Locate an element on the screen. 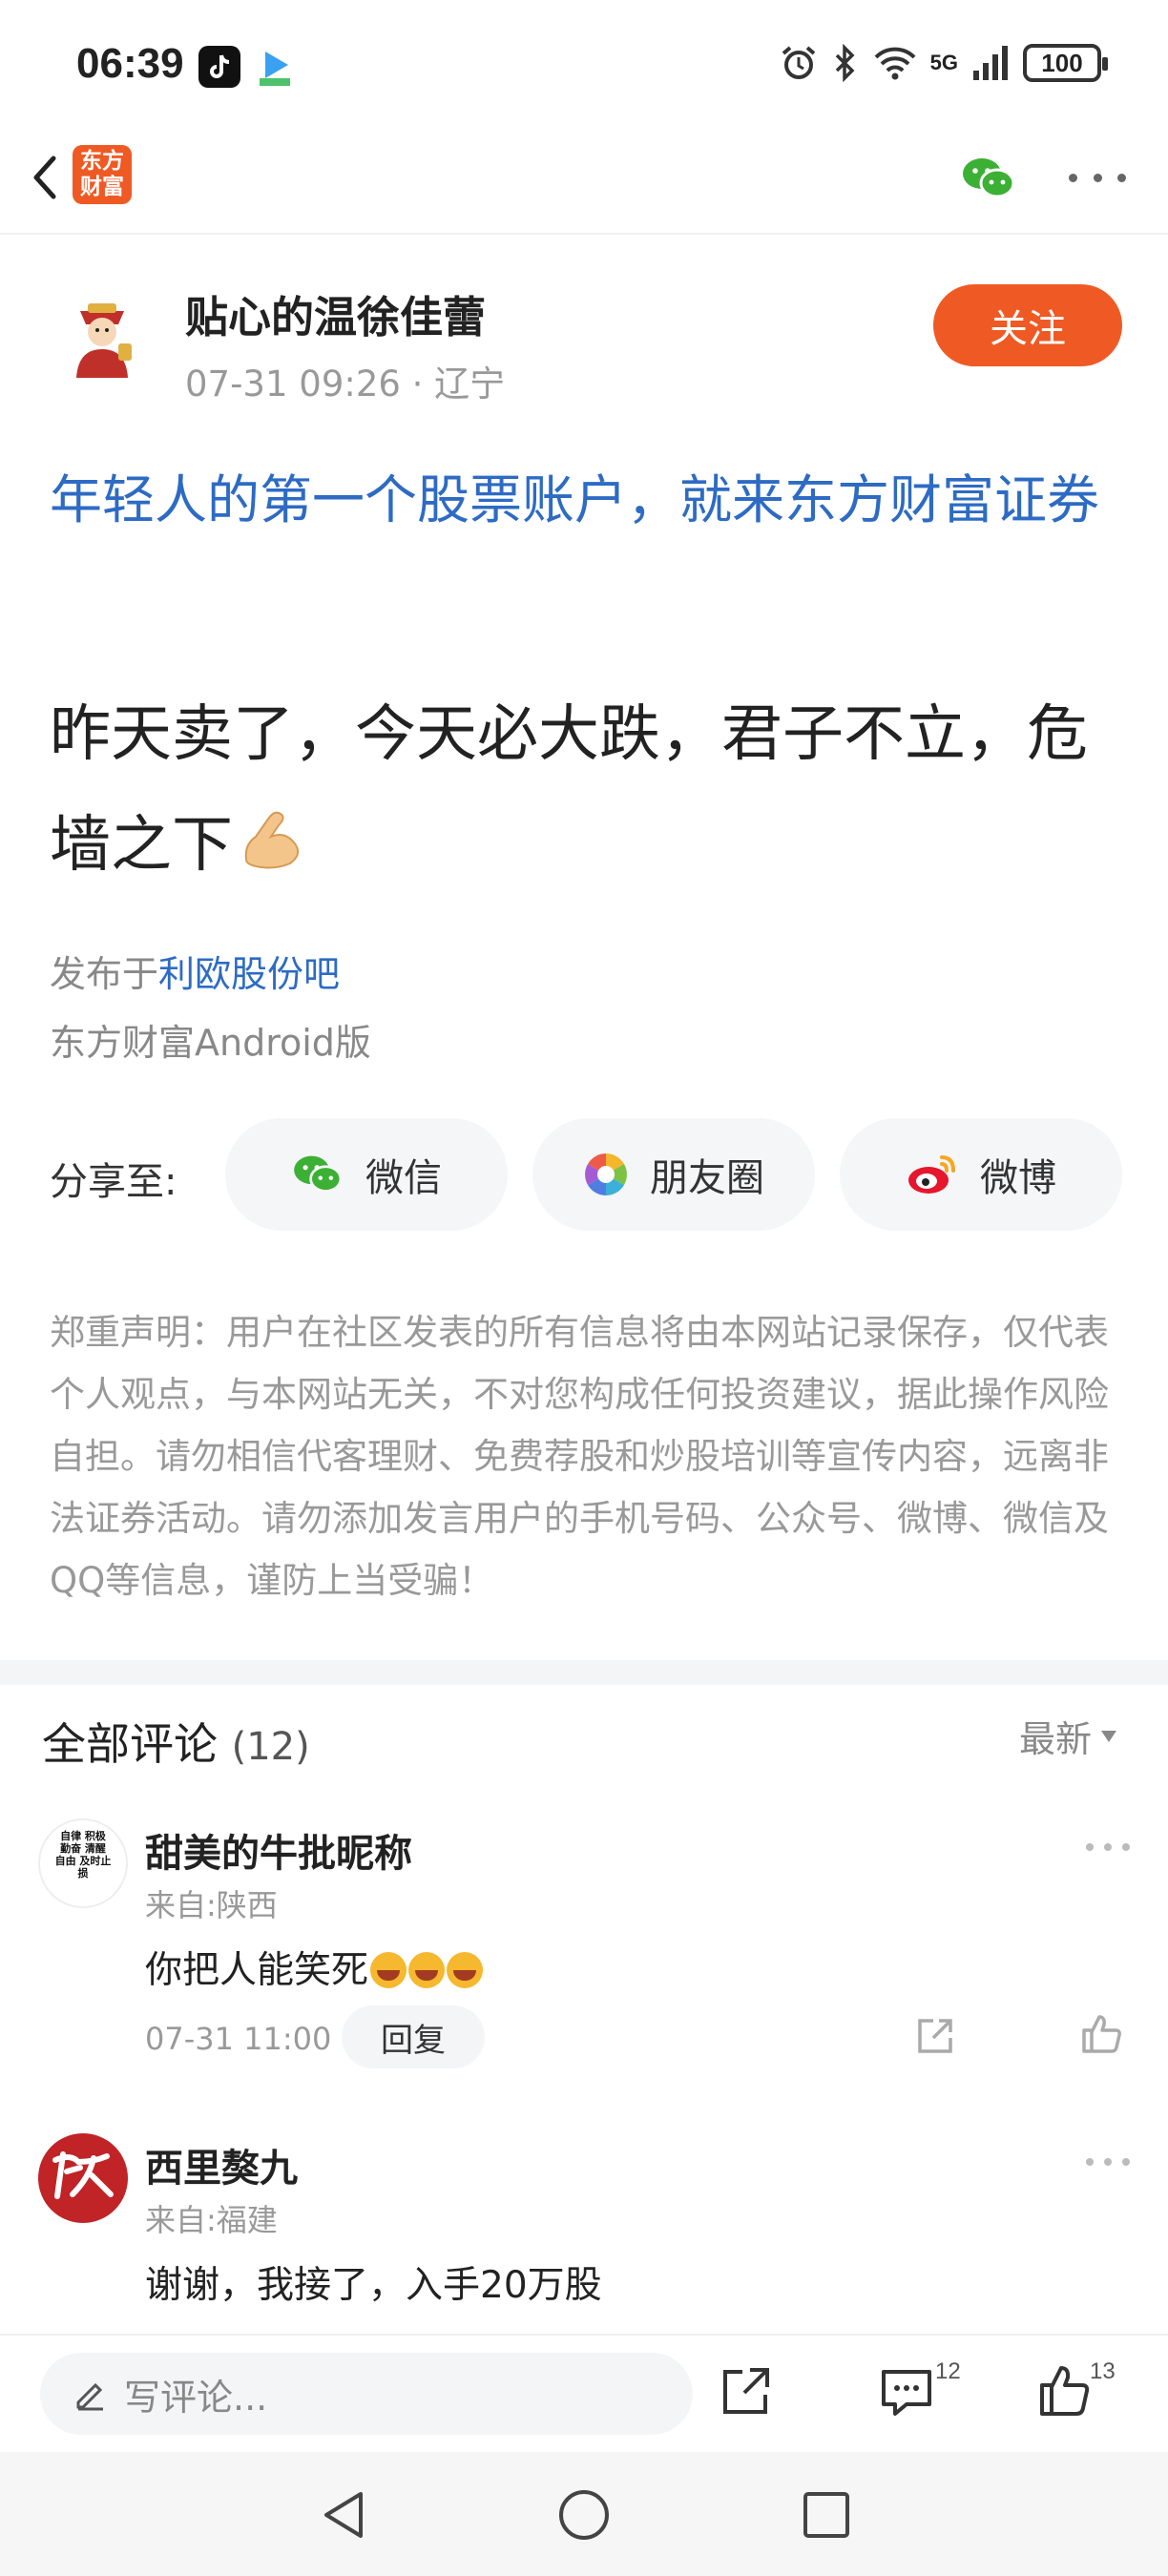  share-moments-button: 朋友圈 is located at coordinates (673, 1174).